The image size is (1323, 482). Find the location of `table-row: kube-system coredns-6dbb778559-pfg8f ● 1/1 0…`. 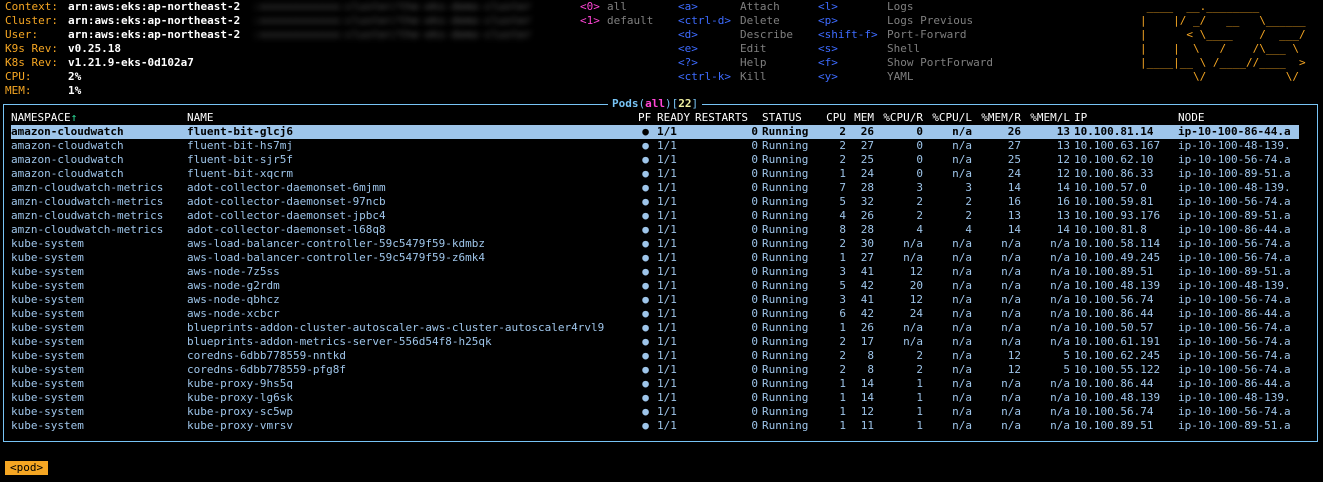

table-row: kube-system coredns-6dbb778559-pfg8f ● 1/1 0… is located at coordinates (655, 370).